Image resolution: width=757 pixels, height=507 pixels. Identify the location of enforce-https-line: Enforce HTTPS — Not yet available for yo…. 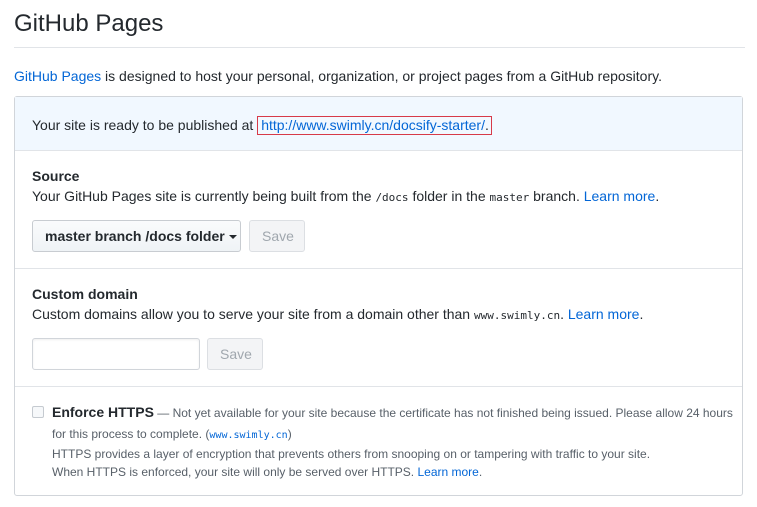
(392, 412).